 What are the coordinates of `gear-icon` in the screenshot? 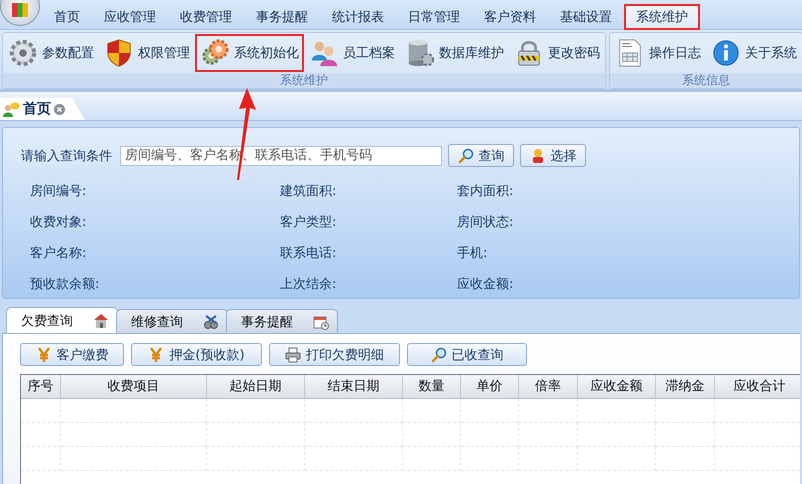 It's located at (23, 53).